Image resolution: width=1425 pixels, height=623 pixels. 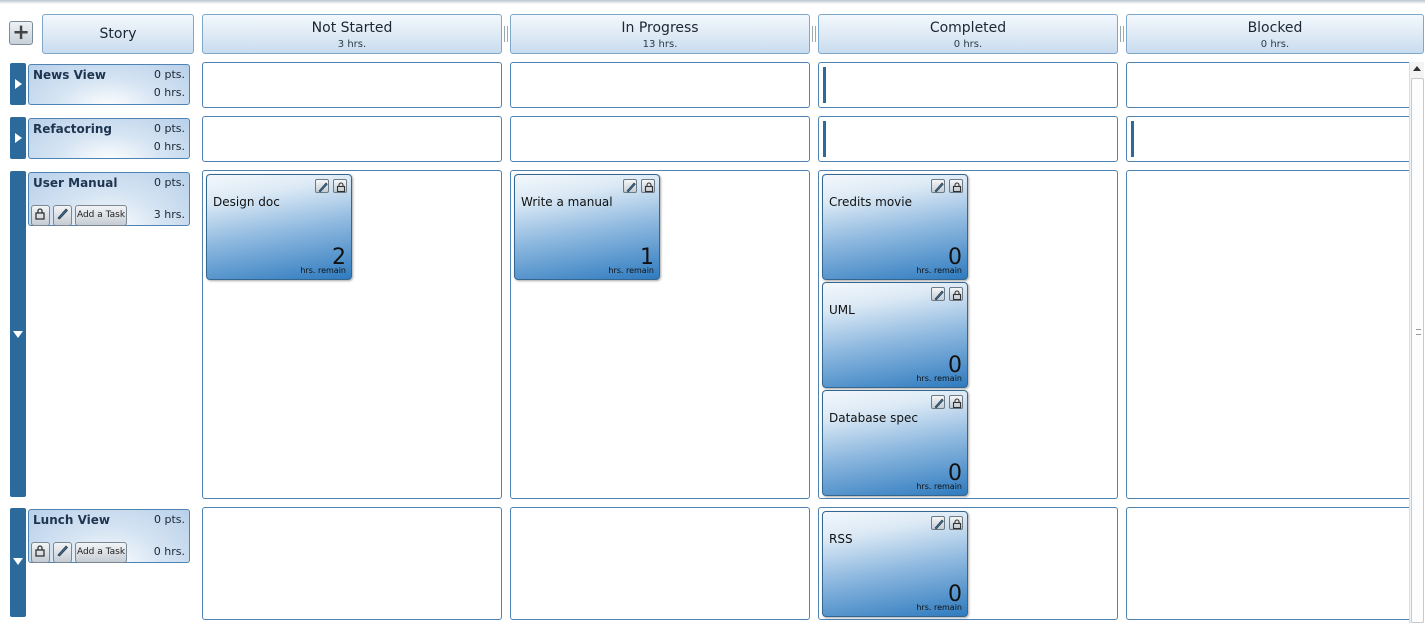 What do you see at coordinates (587, 227) in the screenshot?
I see `task-card-write-a-manual: Write a manual 1 hrs. remain` at bounding box center [587, 227].